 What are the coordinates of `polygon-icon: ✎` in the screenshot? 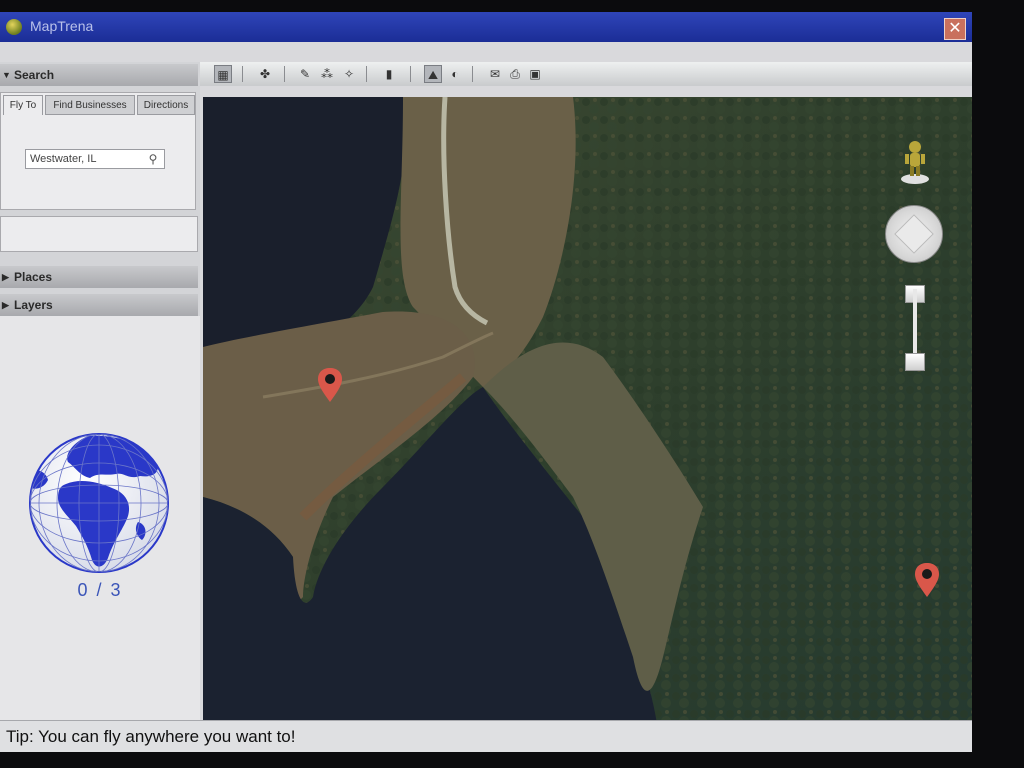 It's located at (305, 74).